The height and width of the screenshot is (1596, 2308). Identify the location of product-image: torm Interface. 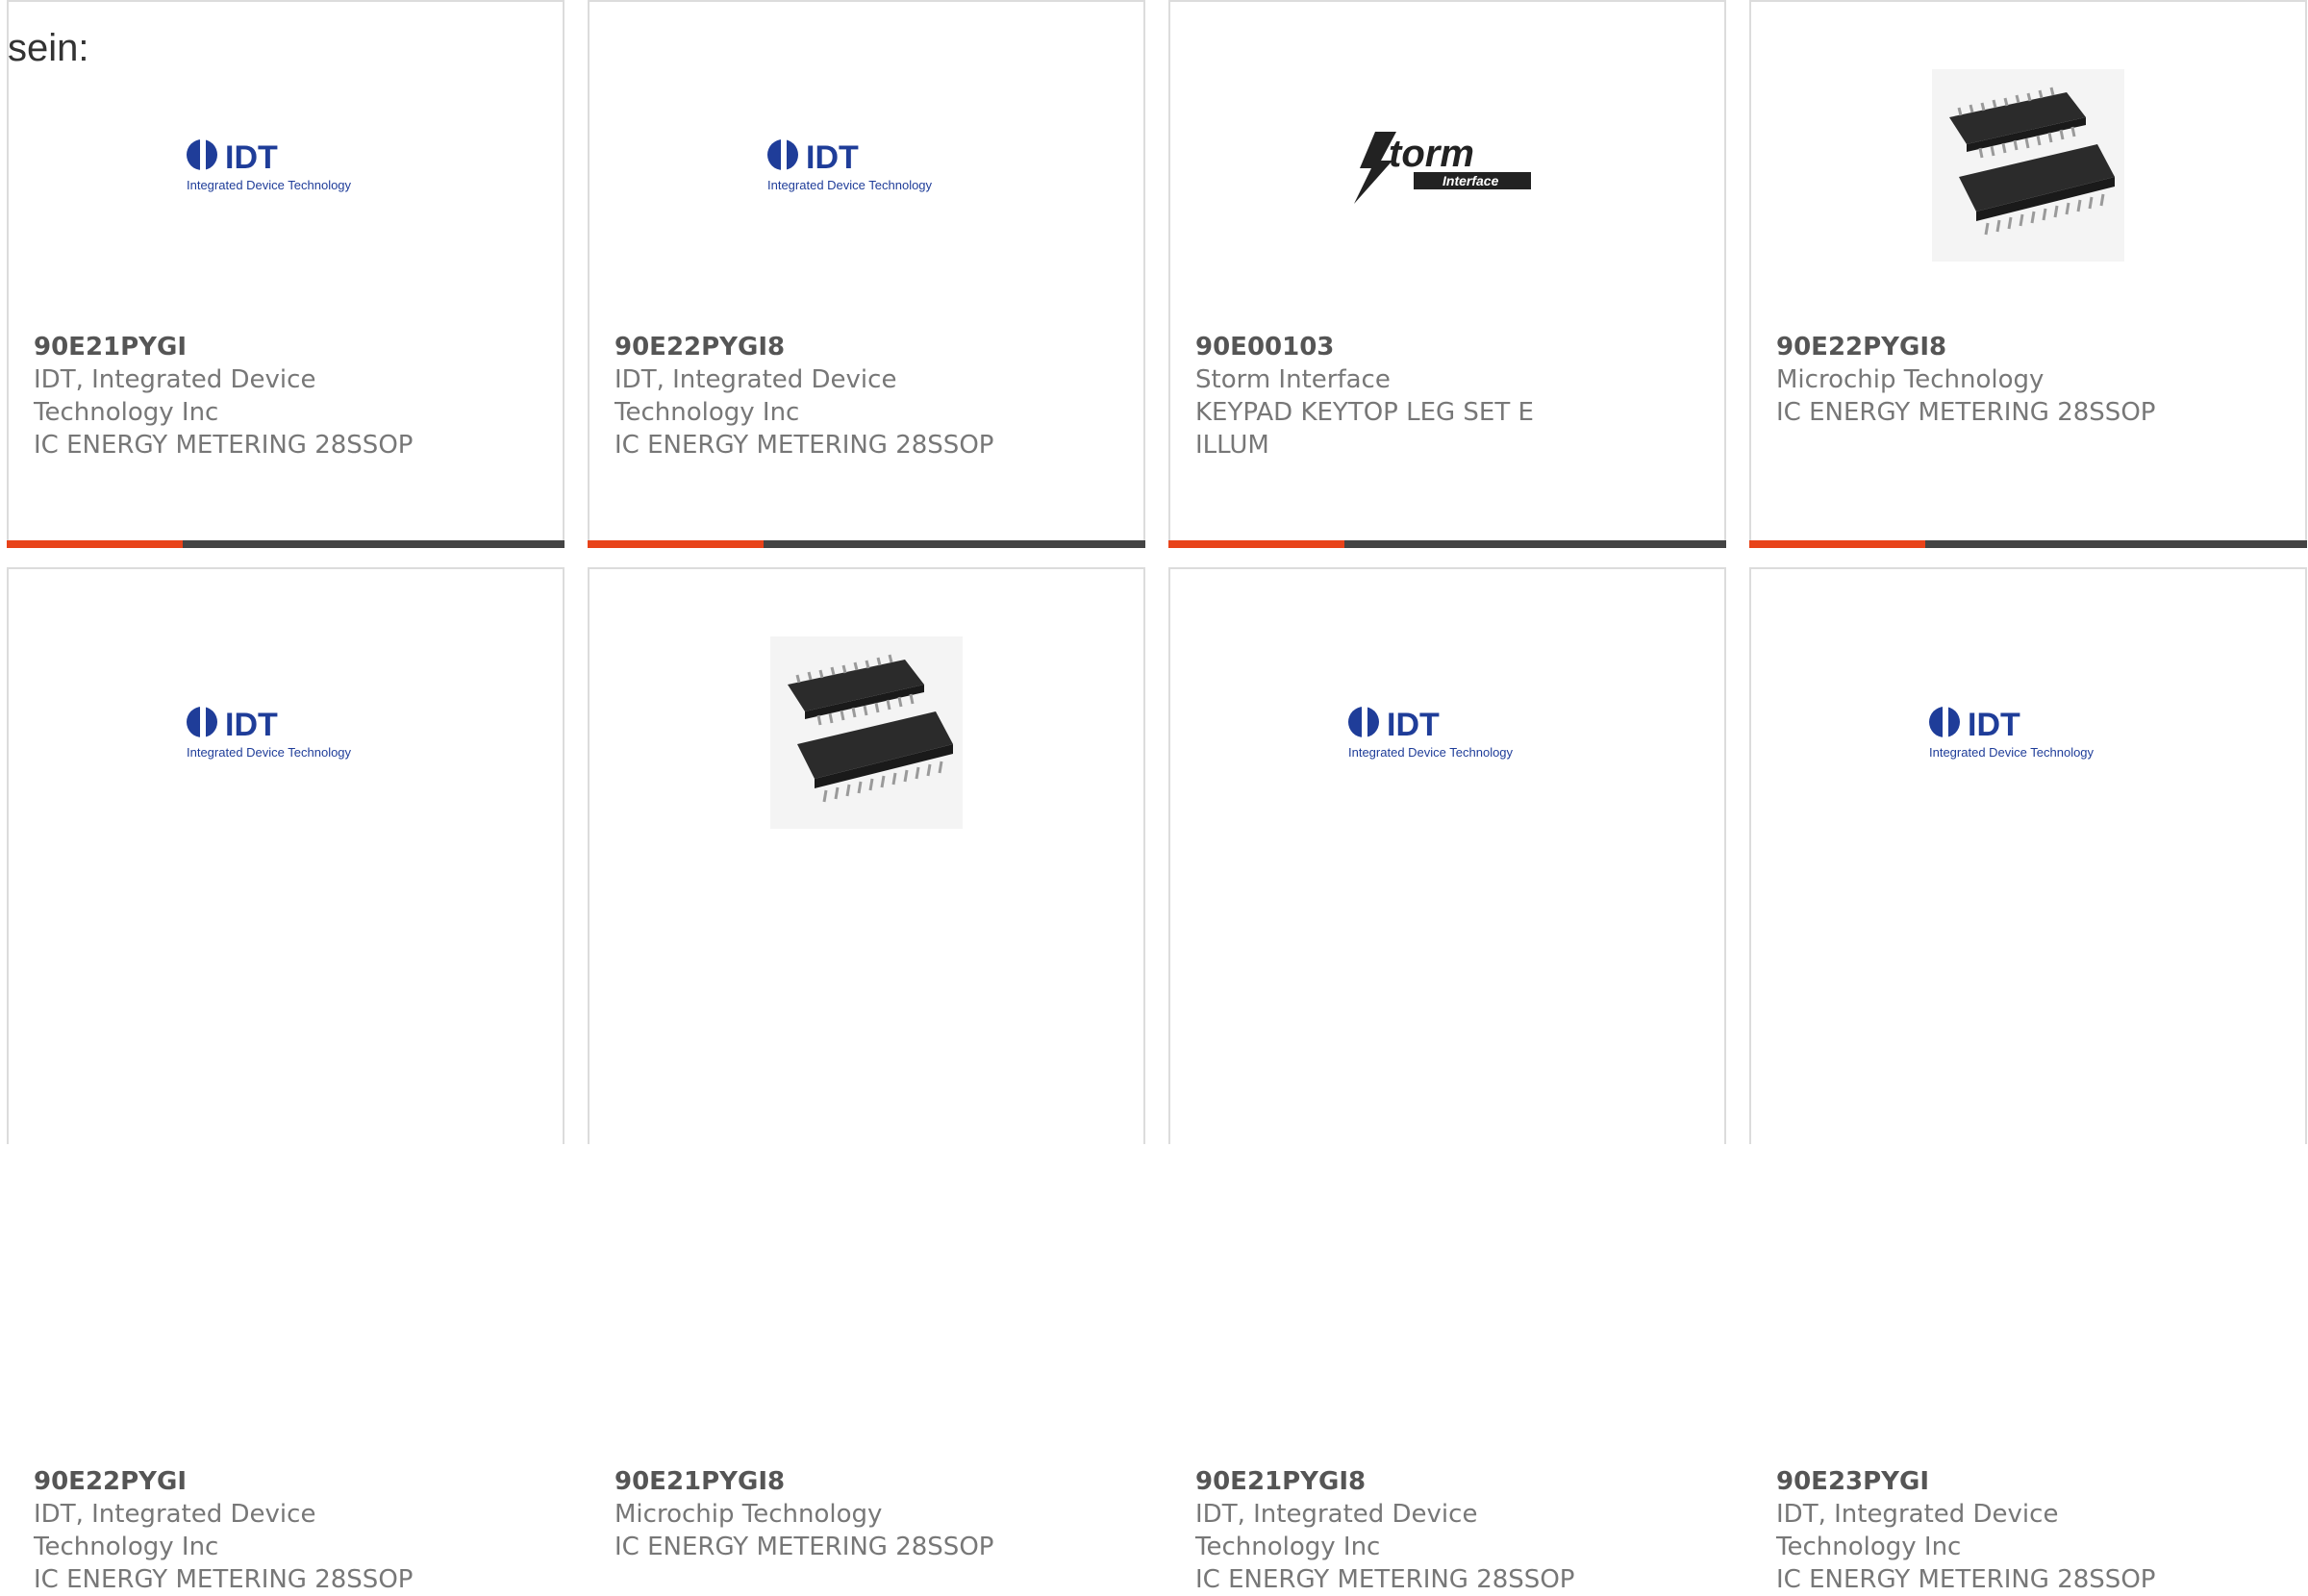
(1447, 165).